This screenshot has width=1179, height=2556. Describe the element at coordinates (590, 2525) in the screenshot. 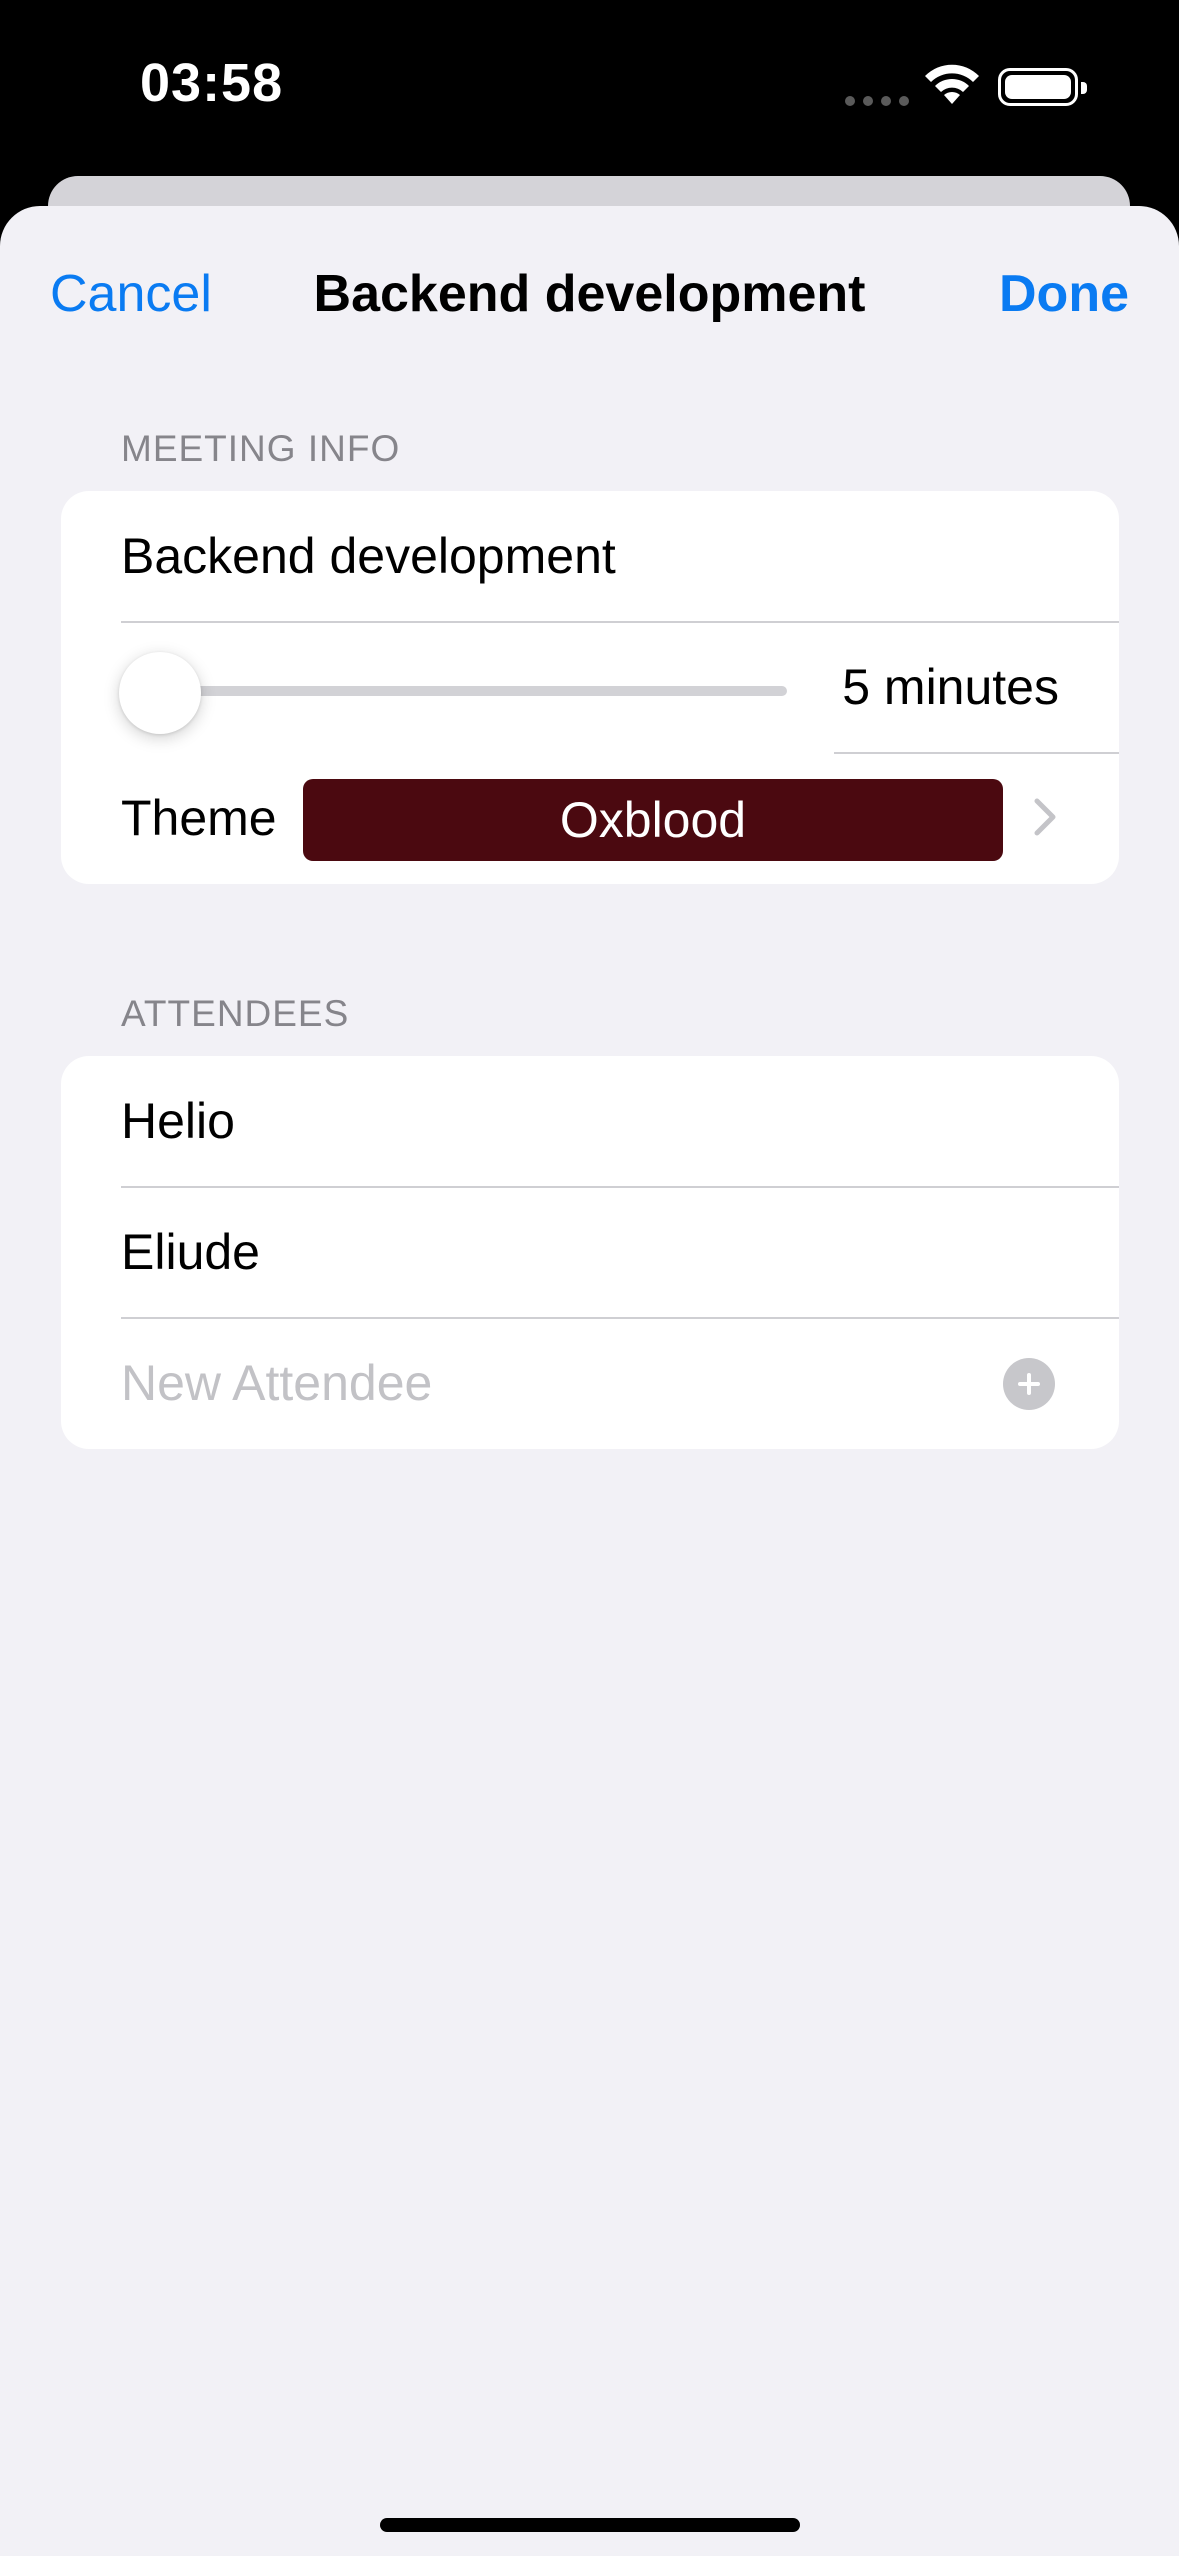

I see `home-indicator` at that location.